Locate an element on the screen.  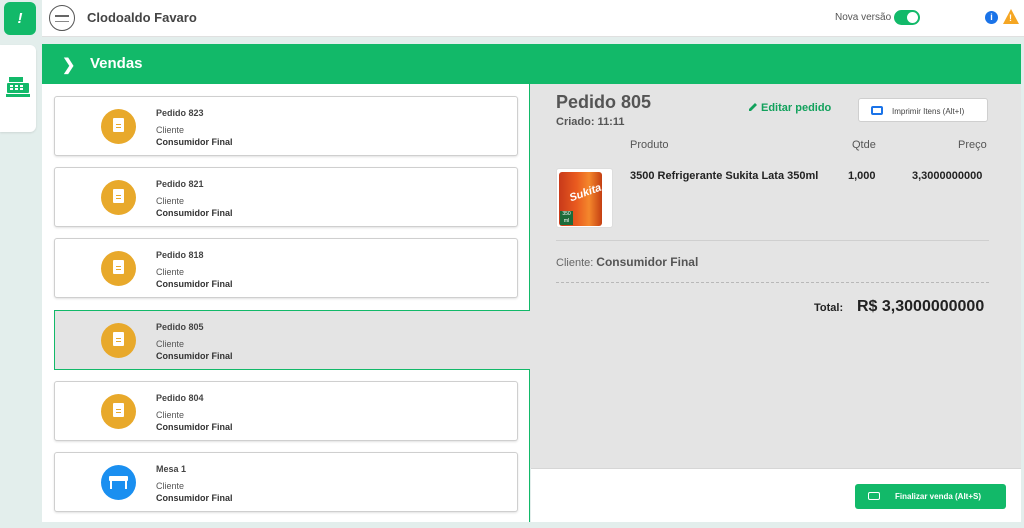
user-name: Clodoaldo Favaro is located at coordinates (142, 17).